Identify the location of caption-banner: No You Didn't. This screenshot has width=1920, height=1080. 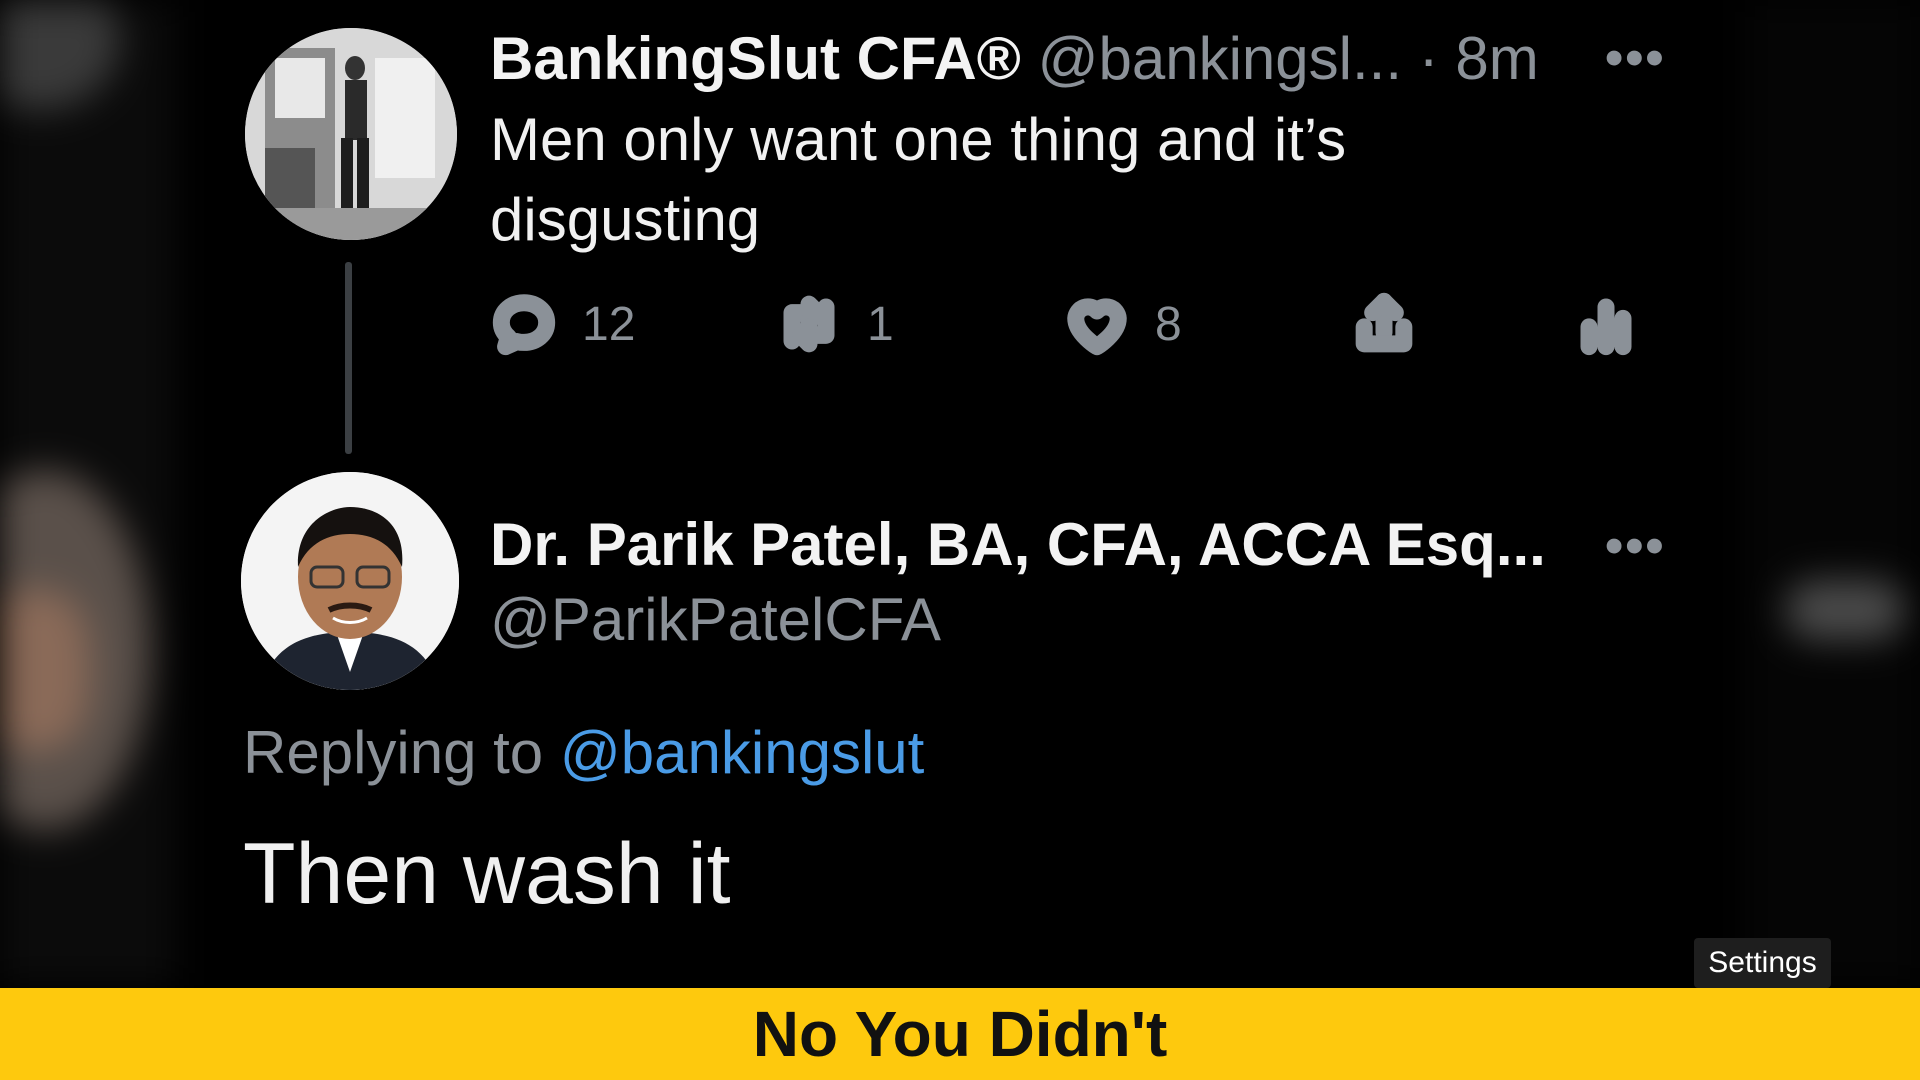
(960, 1034).